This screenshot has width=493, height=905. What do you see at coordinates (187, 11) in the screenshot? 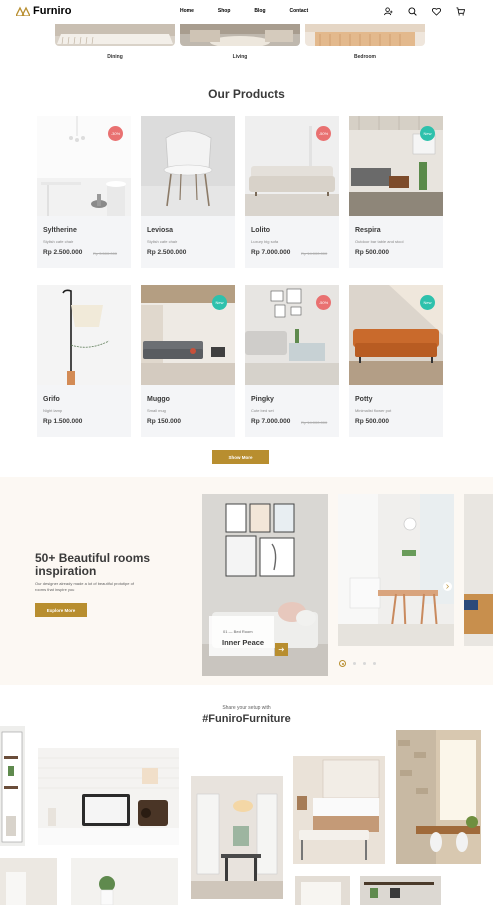
I see `nav-home: Home` at bounding box center [187, 11].